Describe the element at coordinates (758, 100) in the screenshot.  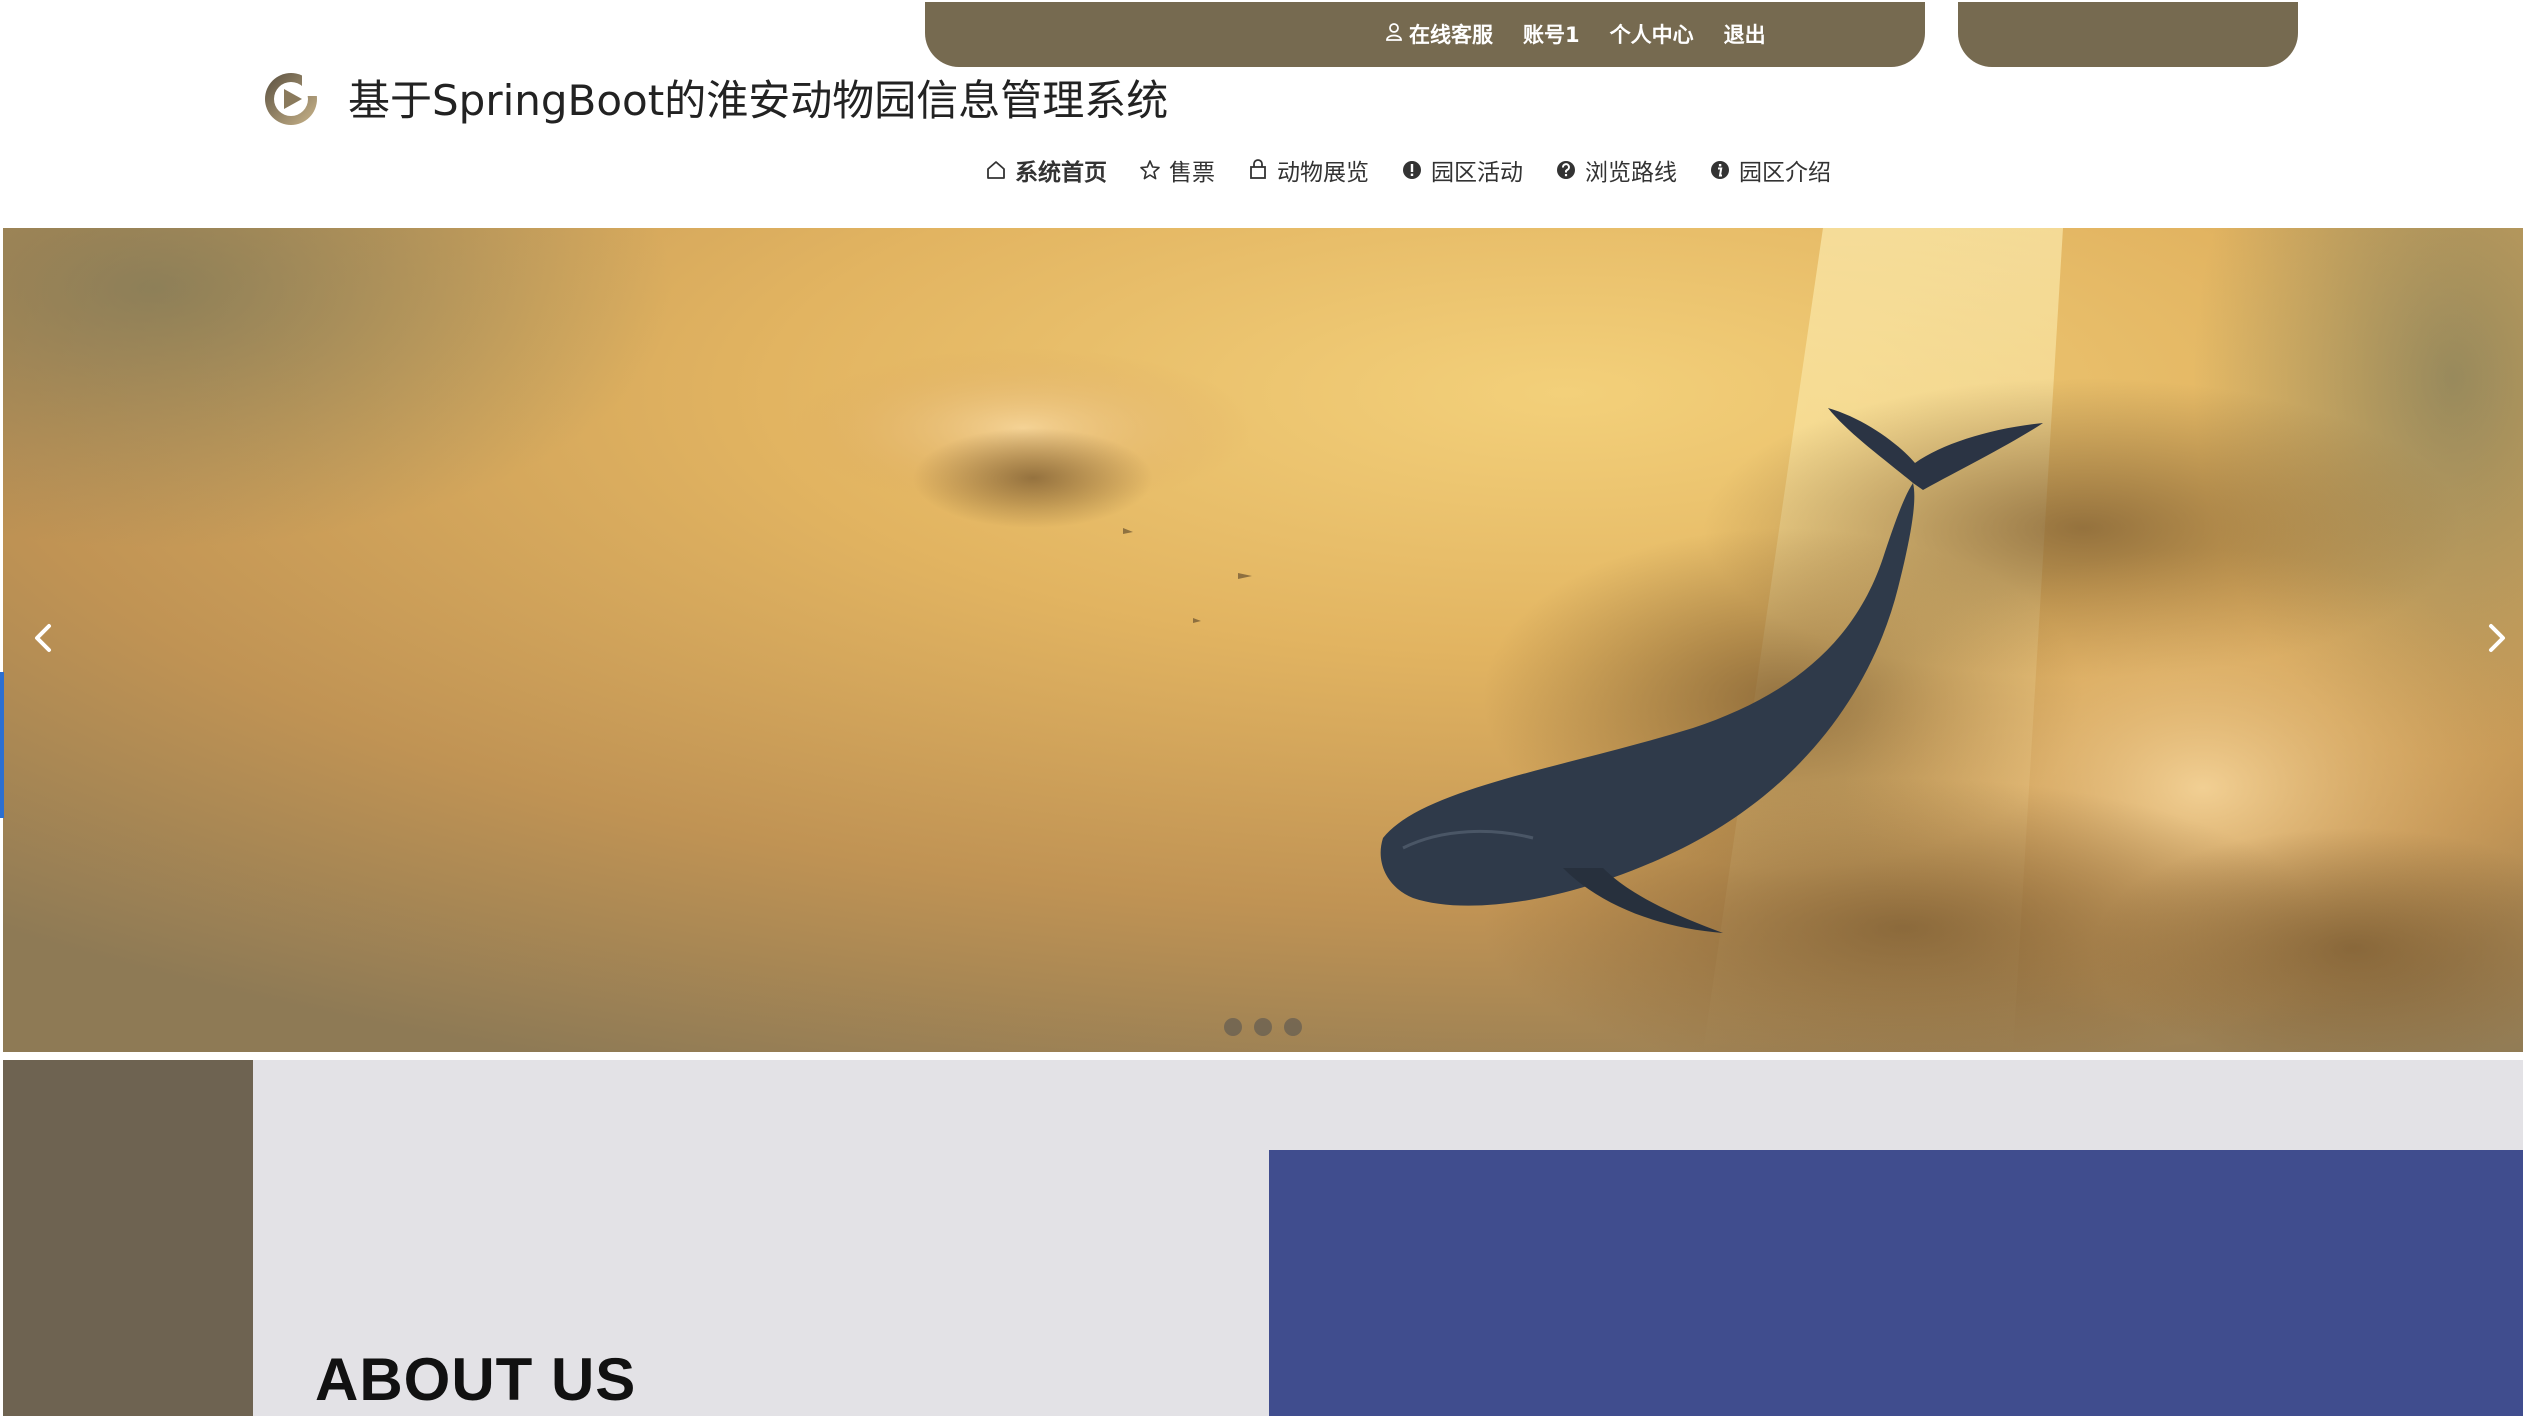
I see `site-title: 基于SpringBoot的淮安动物园信息管理系统` at that location.